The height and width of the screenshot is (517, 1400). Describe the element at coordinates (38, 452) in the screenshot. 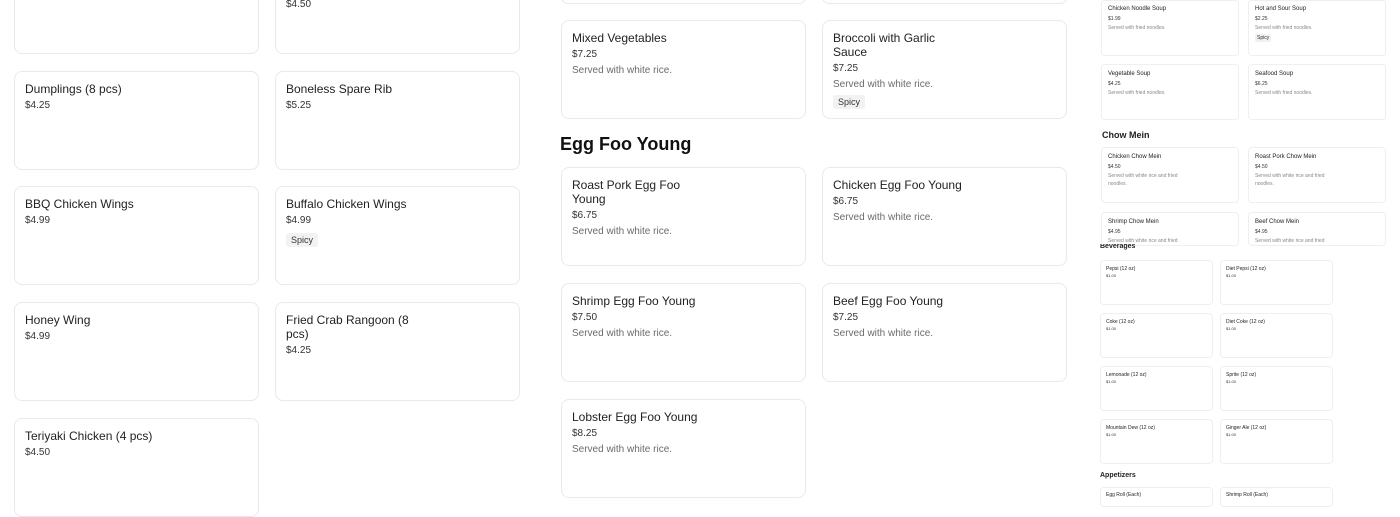

I see `item-price: $4.50` at that location.